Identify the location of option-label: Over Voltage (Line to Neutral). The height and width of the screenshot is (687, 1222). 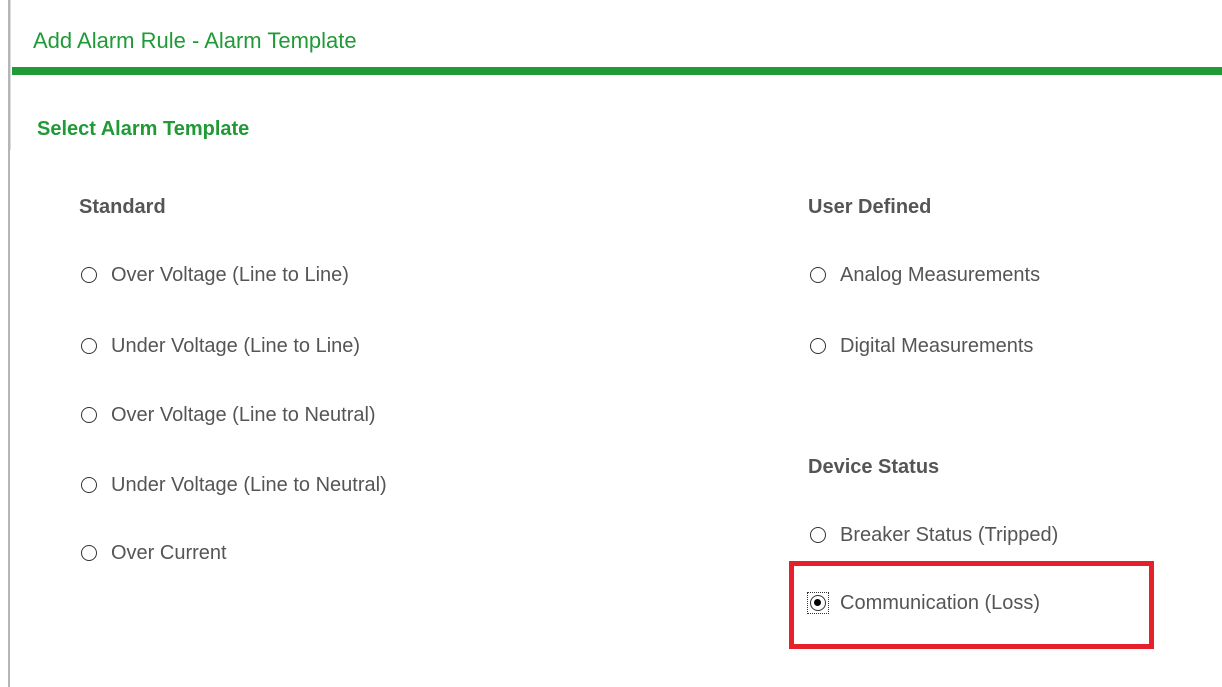
(243, 414).